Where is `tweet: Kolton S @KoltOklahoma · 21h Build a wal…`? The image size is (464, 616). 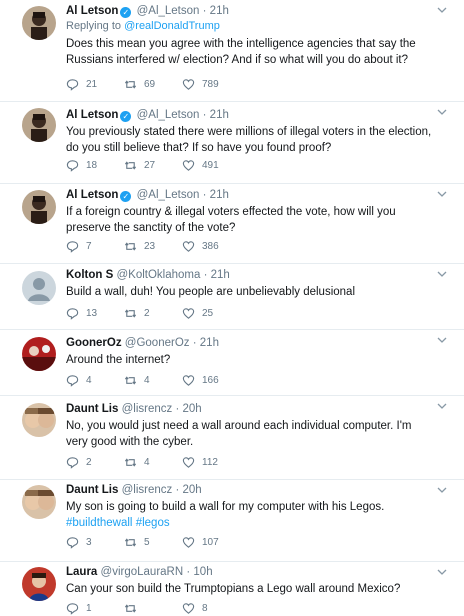 tweet: Kolton S @KoltOklahoma · 21h Build a wal… is located at coordinates (232, 297).